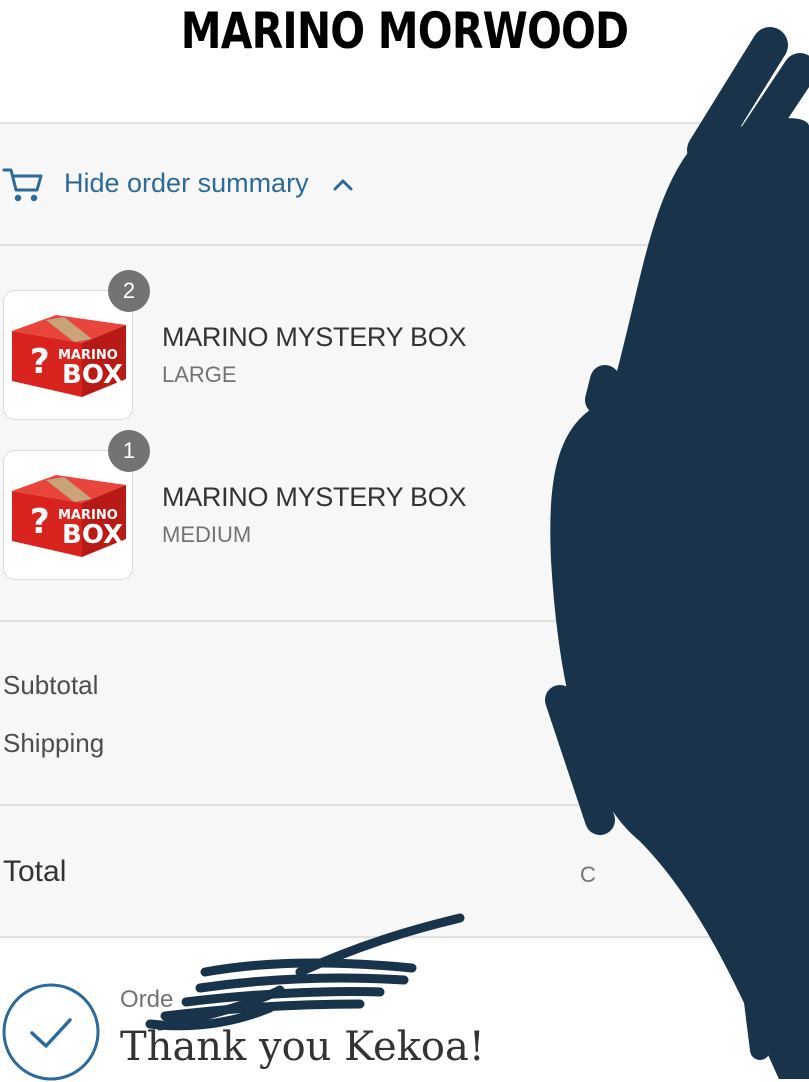 Image resolution: width=809 pixels, height=1082 pixels. I want to click on shipping-label: Shipping, so click(54, 743).